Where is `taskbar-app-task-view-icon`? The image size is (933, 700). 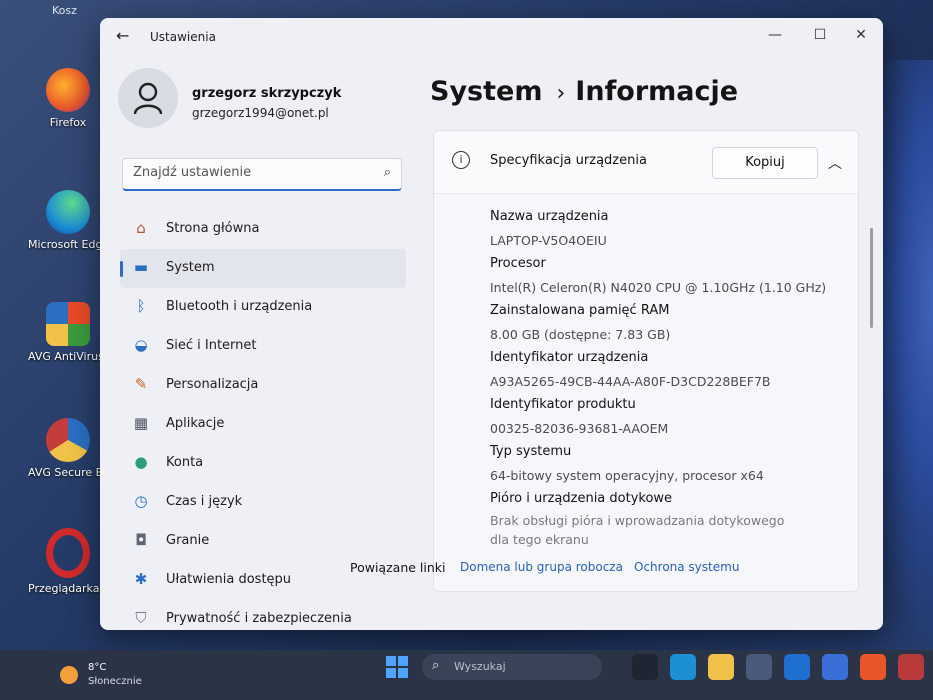 taskbar-app-task-view-icon is located at coordinates (645, 667).